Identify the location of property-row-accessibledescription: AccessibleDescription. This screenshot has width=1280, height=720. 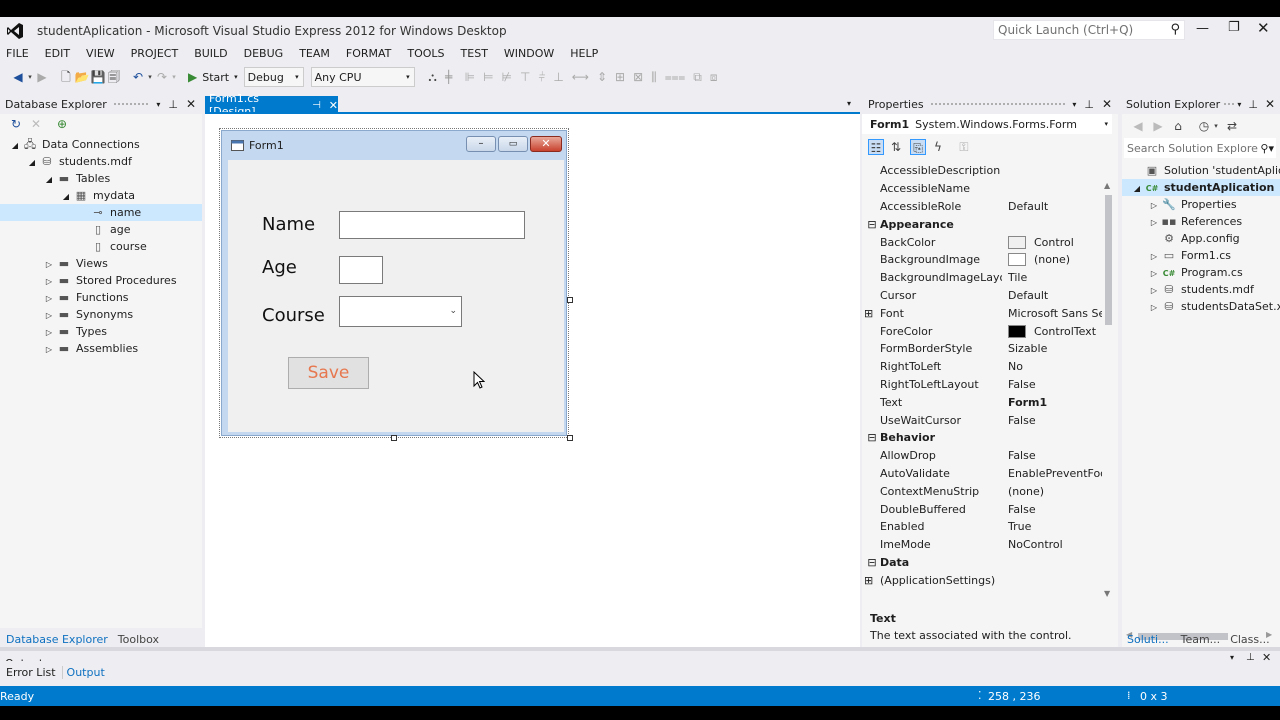
(982, 171).